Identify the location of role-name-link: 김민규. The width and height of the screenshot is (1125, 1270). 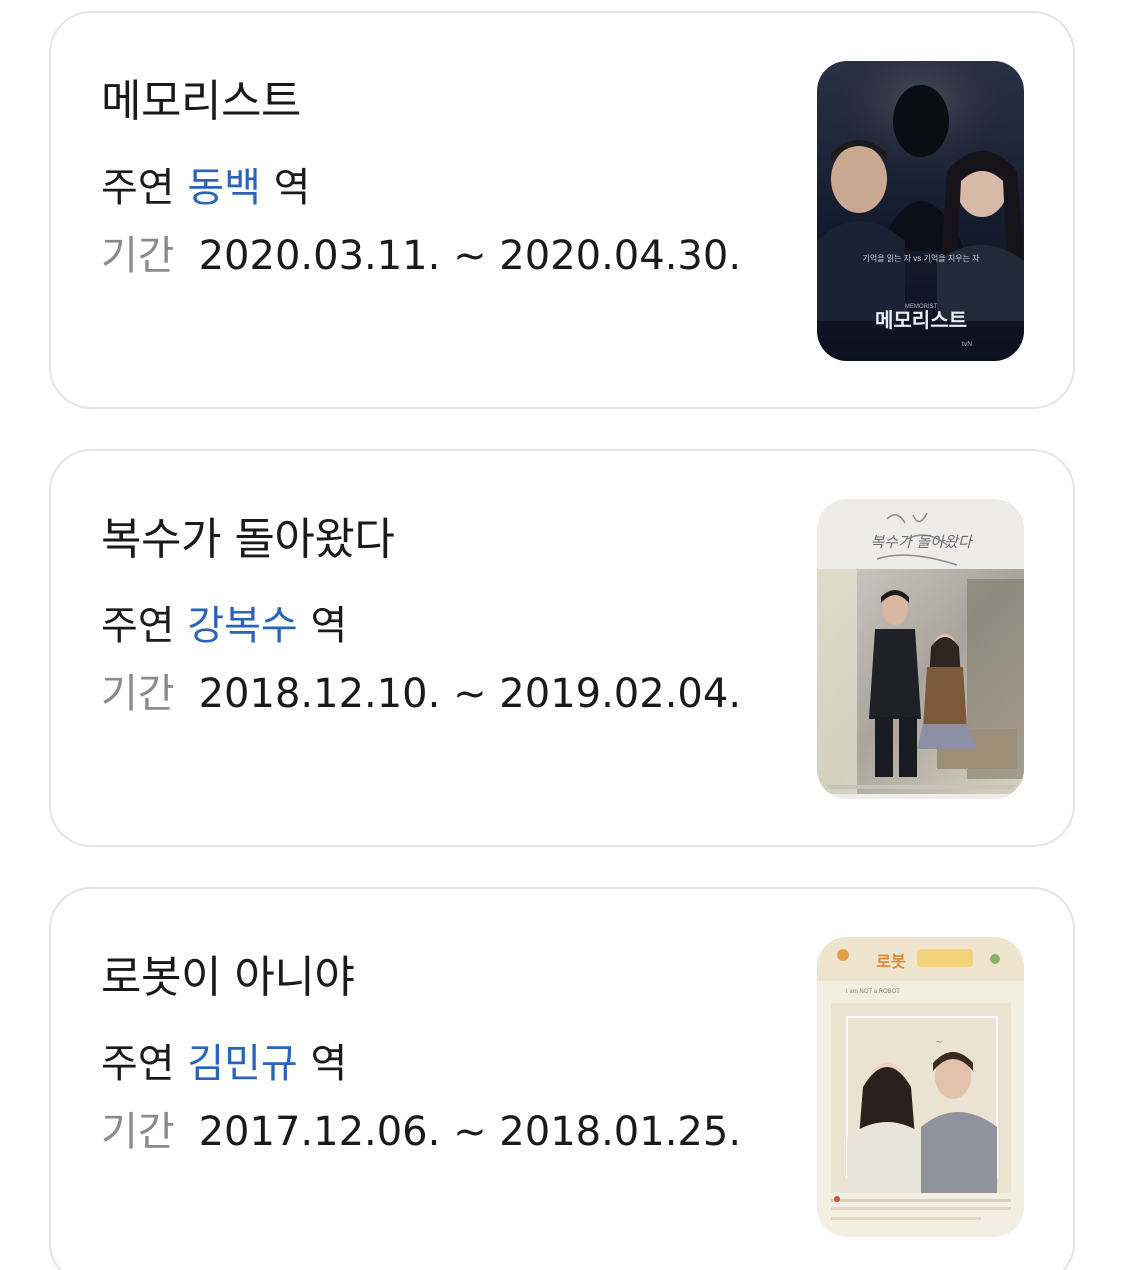
(242, 1064).